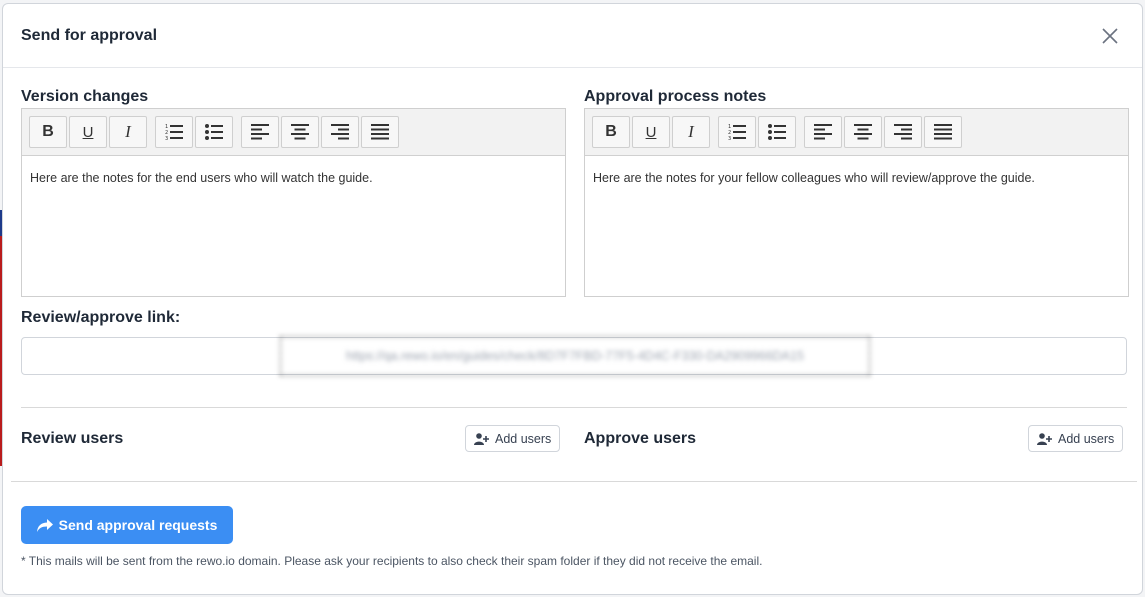  I want to click on send-approval-requests-label: Send approval requests, so click(138, 525).